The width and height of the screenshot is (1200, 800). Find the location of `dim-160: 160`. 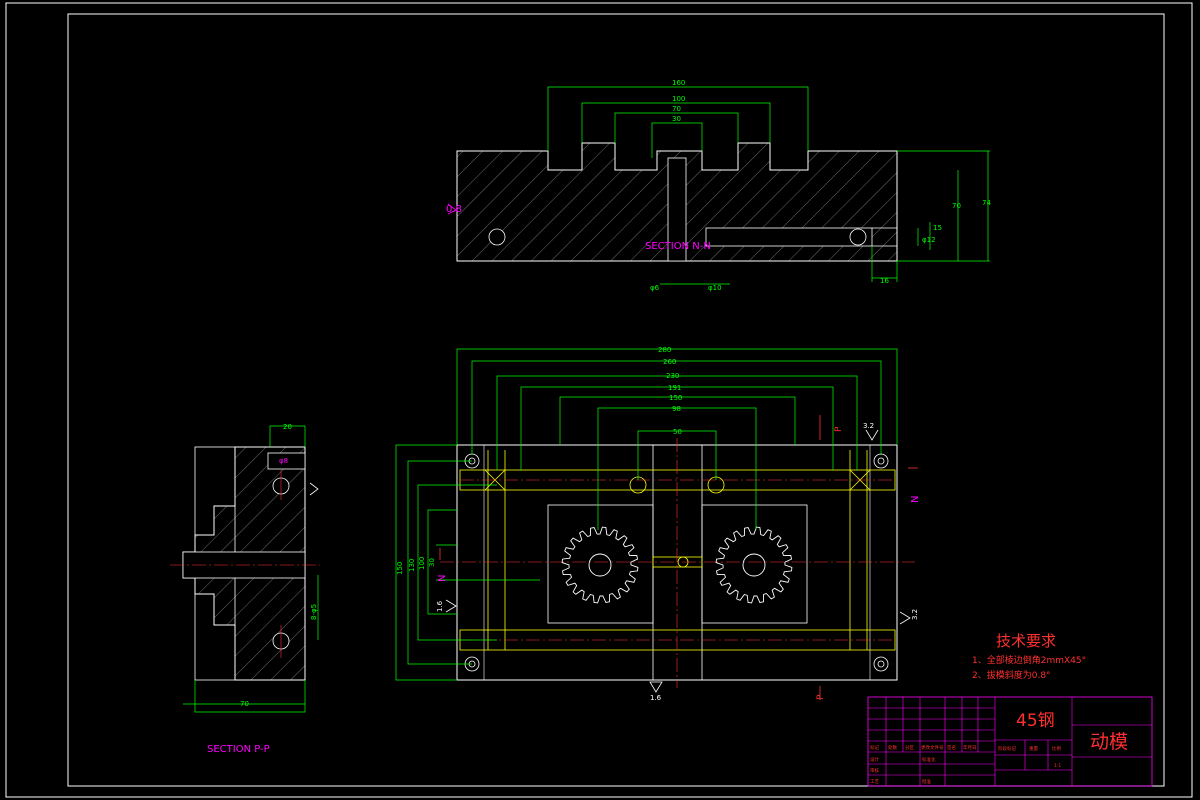

dim-160: 160 is located at coordinates (678, 83).